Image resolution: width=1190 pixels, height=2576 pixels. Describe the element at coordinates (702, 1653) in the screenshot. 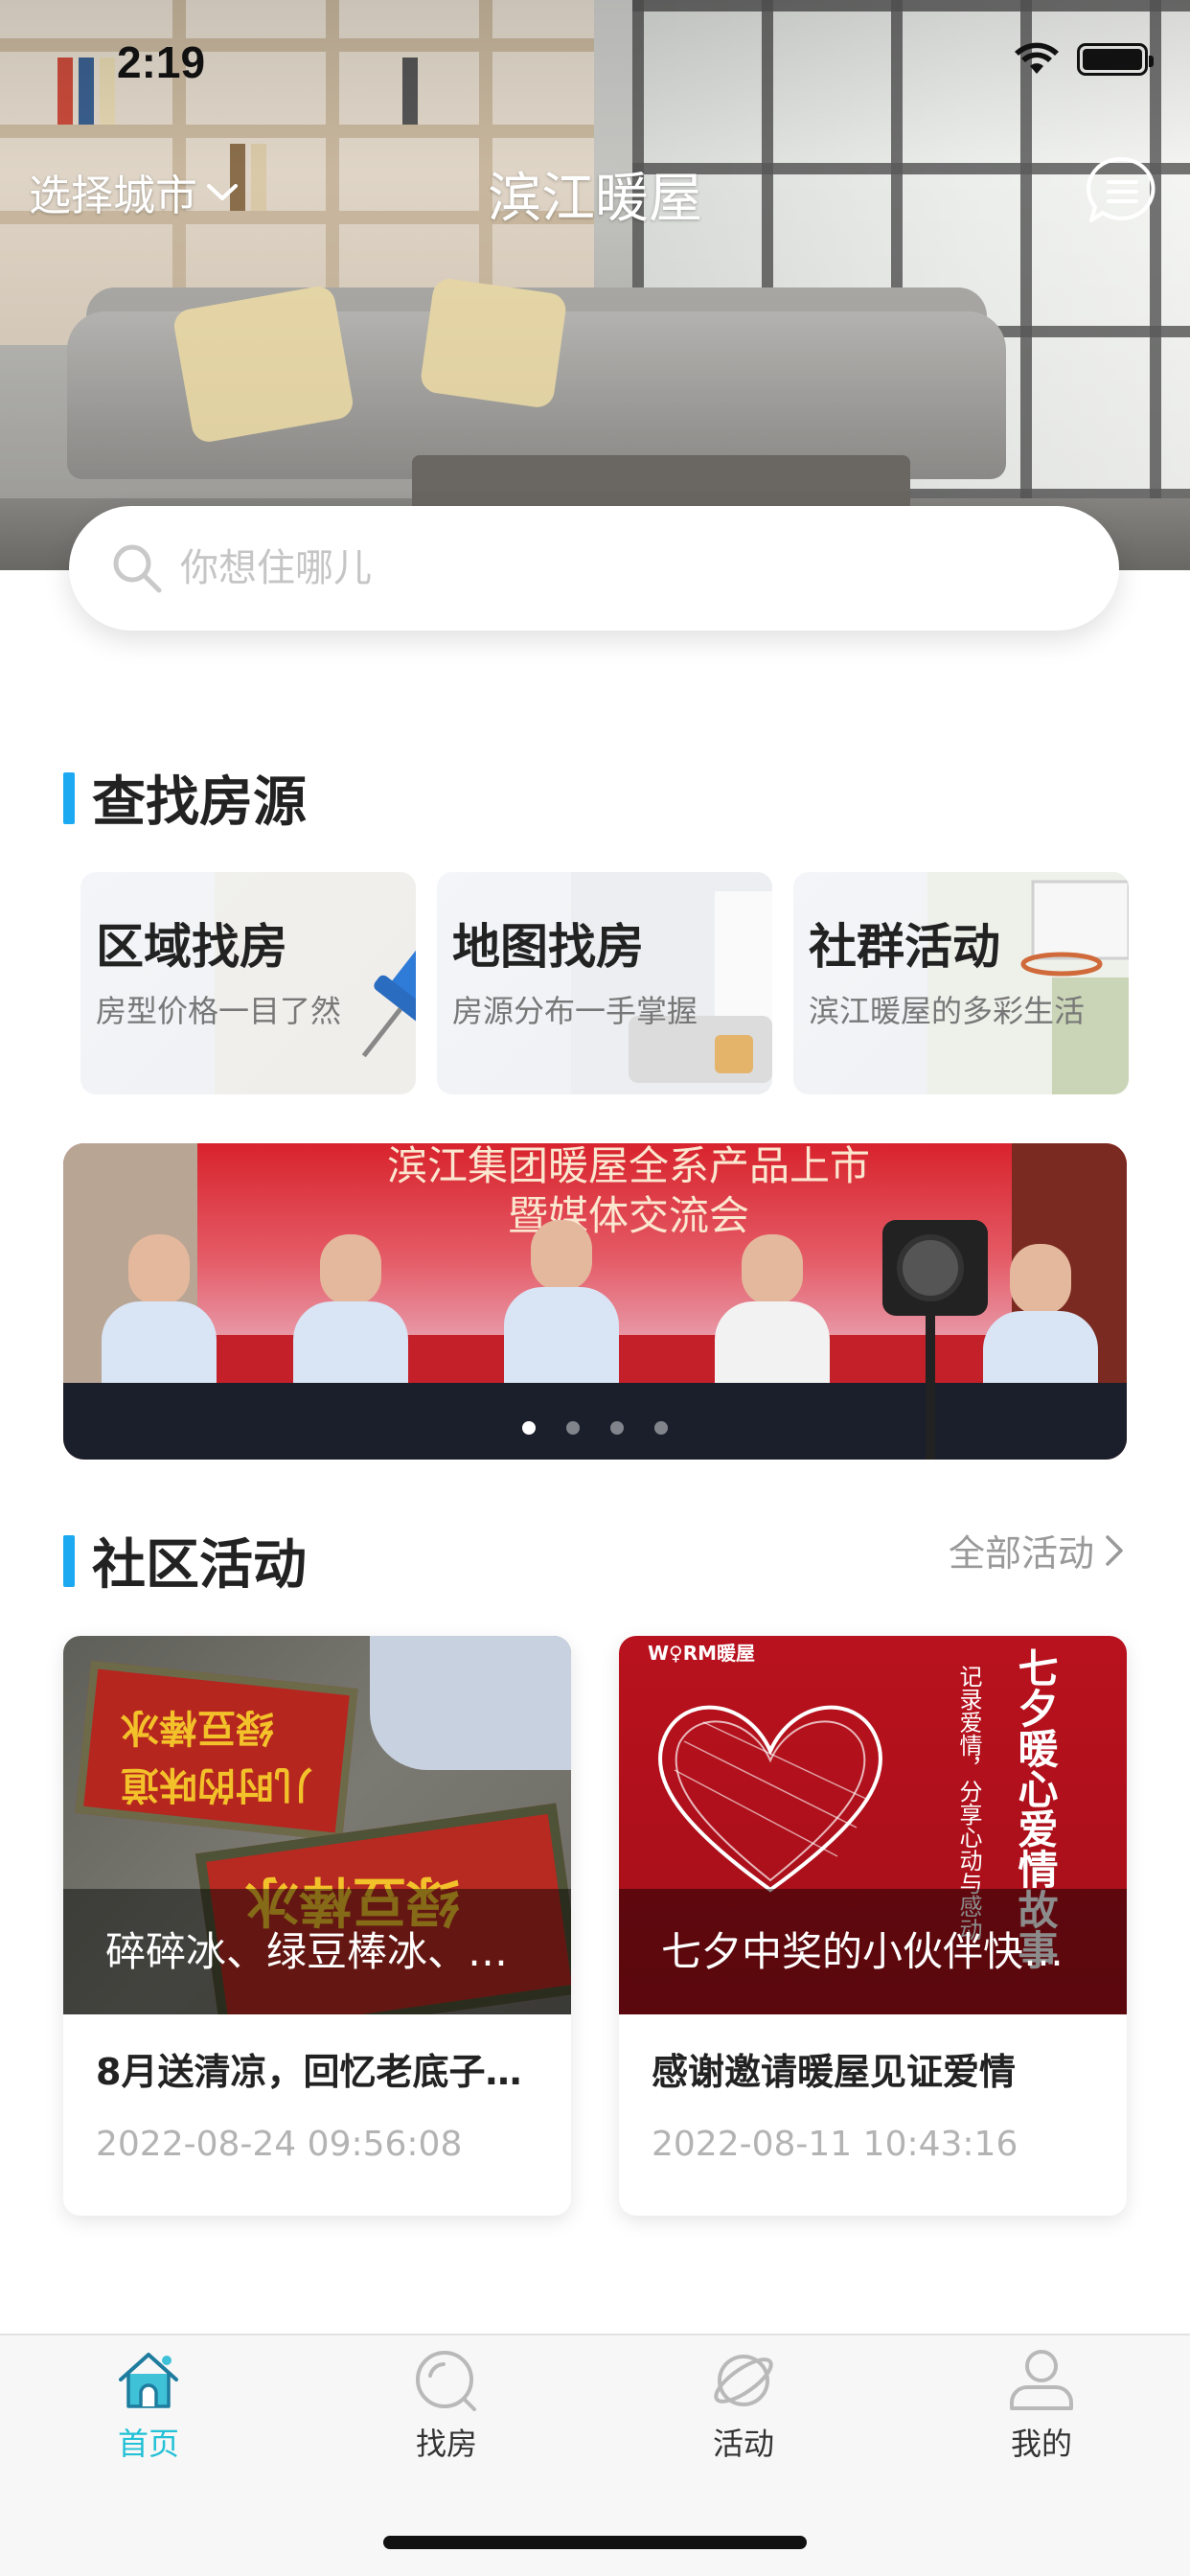

I see `photo-brand: W♀RM暖屋` at that location.